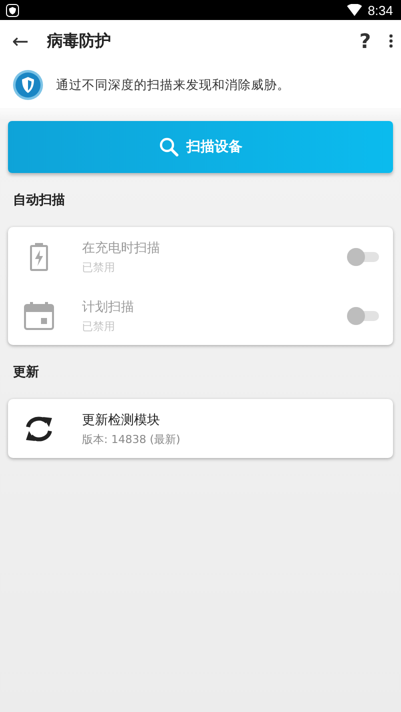 The height and width of the screenshot is (712, 401). Describe the element at coordinates (365, 41) in the screenshot. I see `help-button: ?` at that location.